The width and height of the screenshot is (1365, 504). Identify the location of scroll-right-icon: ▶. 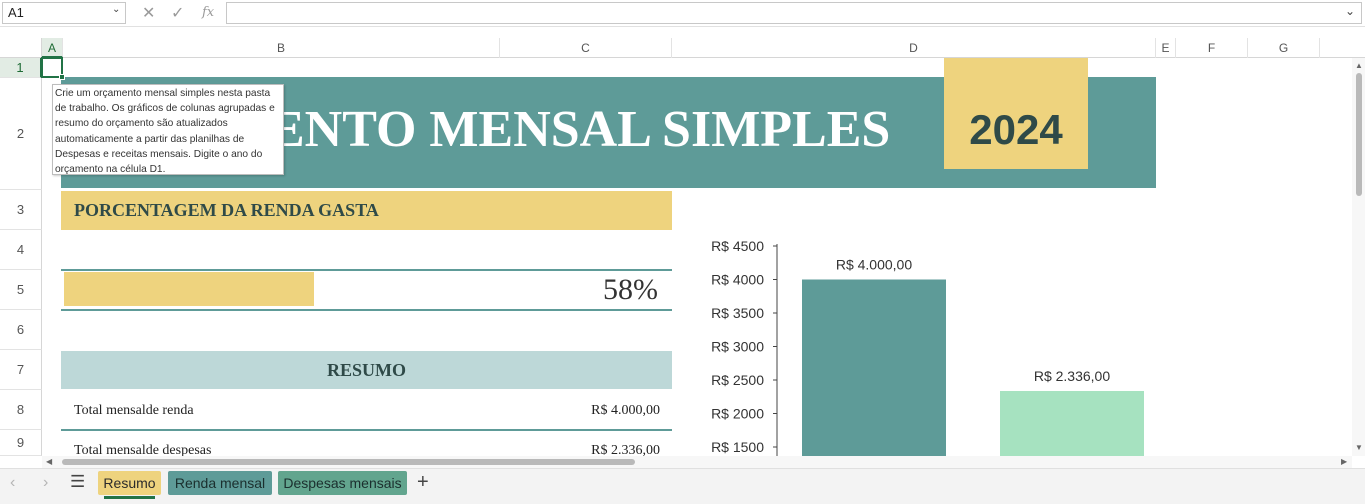
(1344, 461).